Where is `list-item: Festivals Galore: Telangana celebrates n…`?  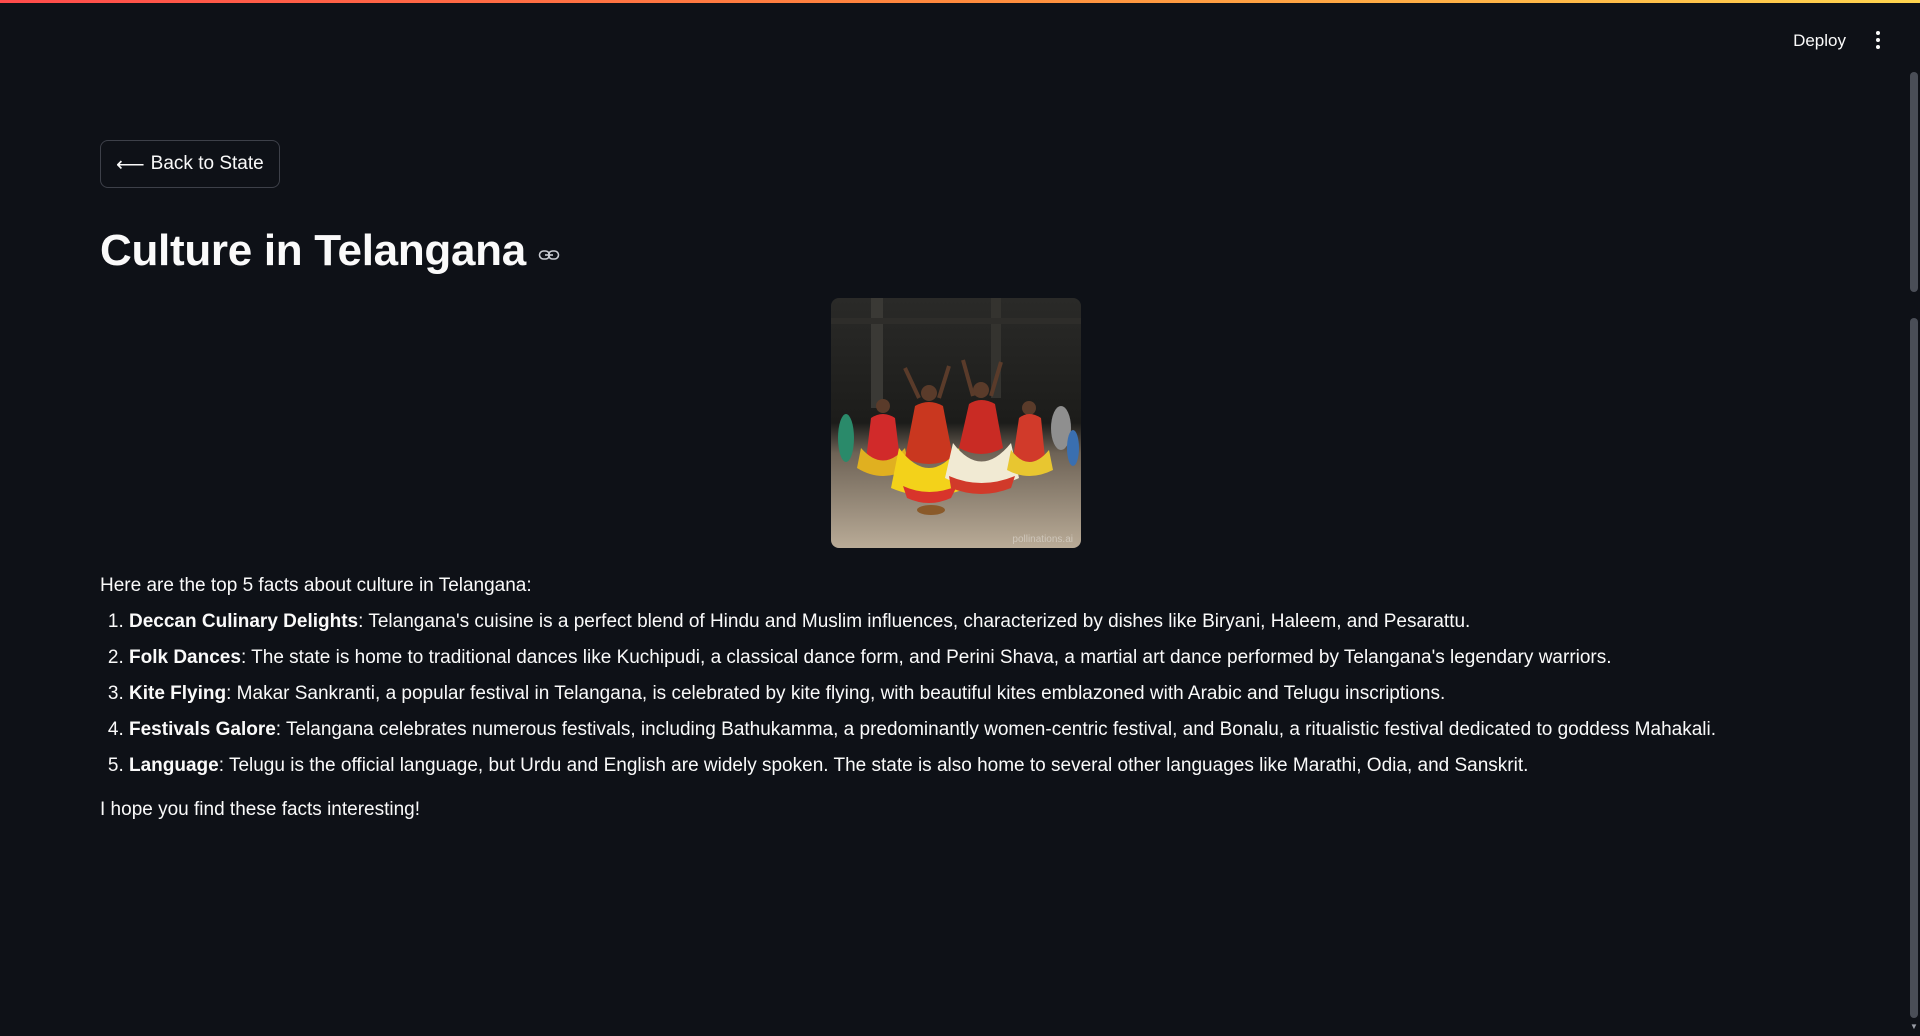
list-item: Festivals Galore: Telangana celebrates n… is located at coordinates (974, 730).